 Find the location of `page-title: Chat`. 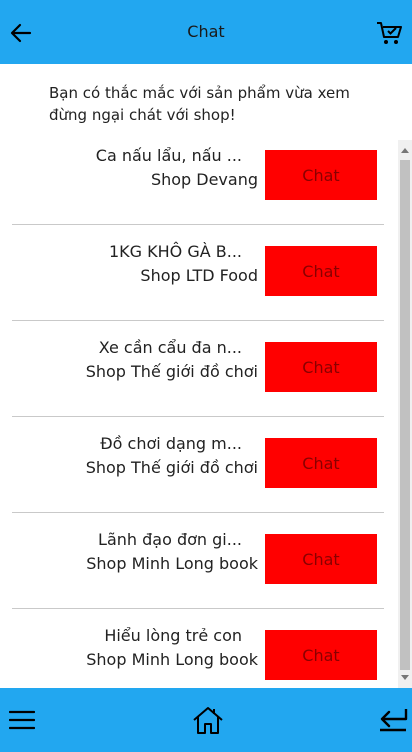

page-title: Chat is located at coordinates (206, 31).